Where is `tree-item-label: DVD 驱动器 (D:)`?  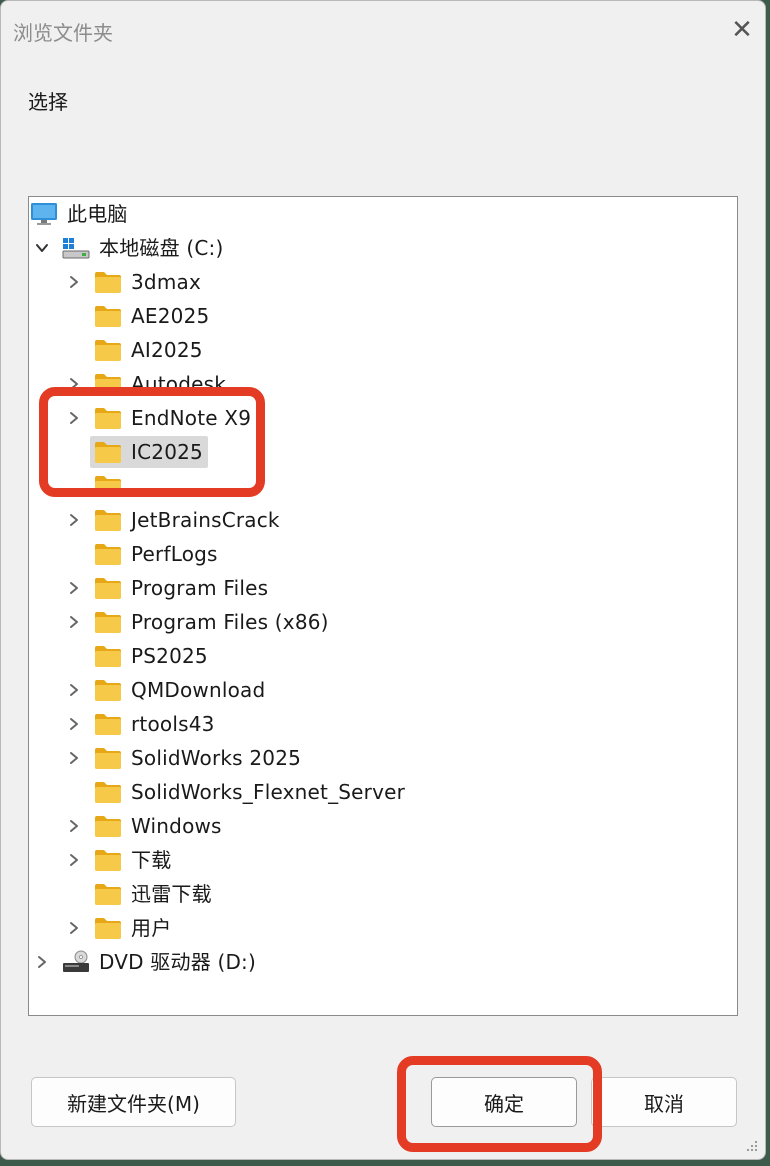
tree-item-label: DVD 驱动器 (D:) is located at coordinates (177, 962).